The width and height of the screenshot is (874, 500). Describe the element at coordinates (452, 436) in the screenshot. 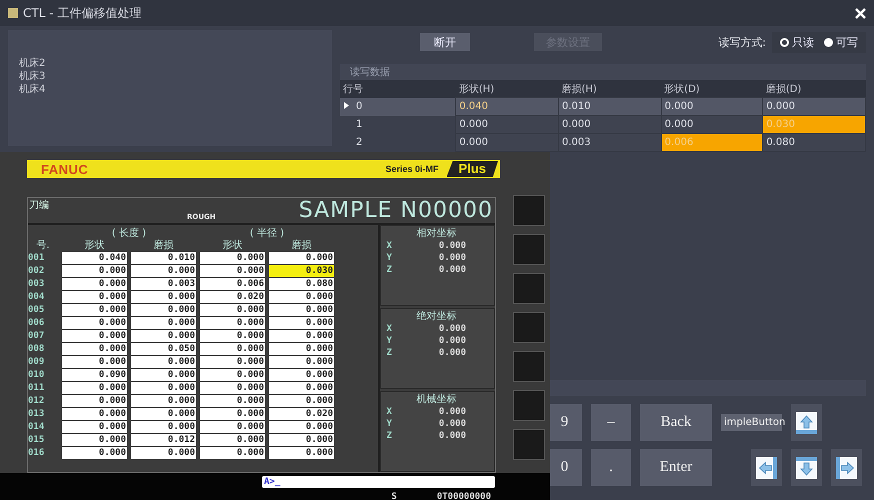

I see `axis-value: 0.000` at that location.